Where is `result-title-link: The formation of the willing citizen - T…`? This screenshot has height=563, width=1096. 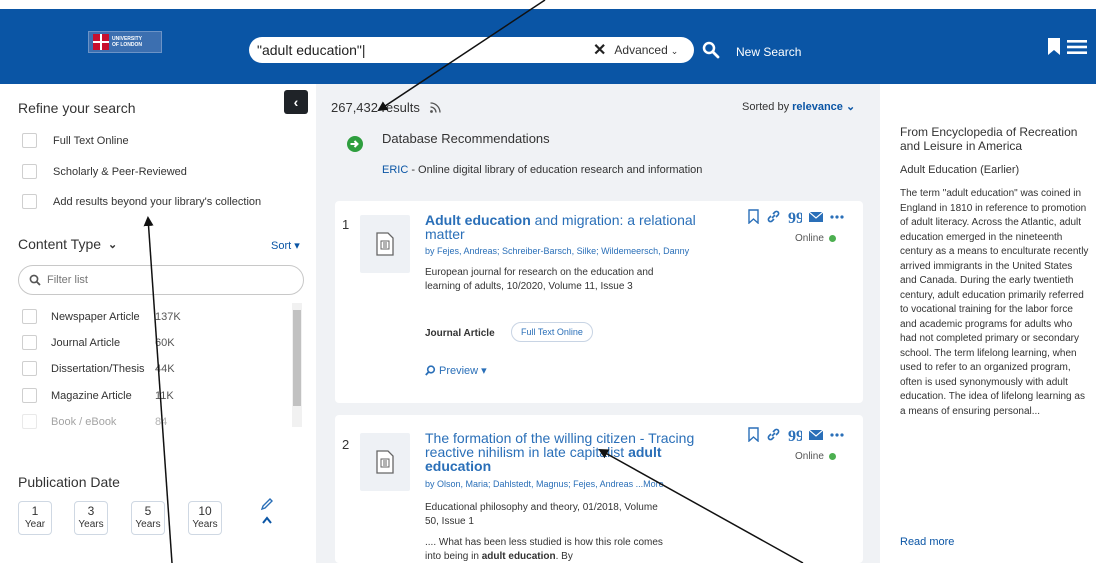 result-title-link: The formation of the willing citizen - T… is located at coordinates (575, 452).